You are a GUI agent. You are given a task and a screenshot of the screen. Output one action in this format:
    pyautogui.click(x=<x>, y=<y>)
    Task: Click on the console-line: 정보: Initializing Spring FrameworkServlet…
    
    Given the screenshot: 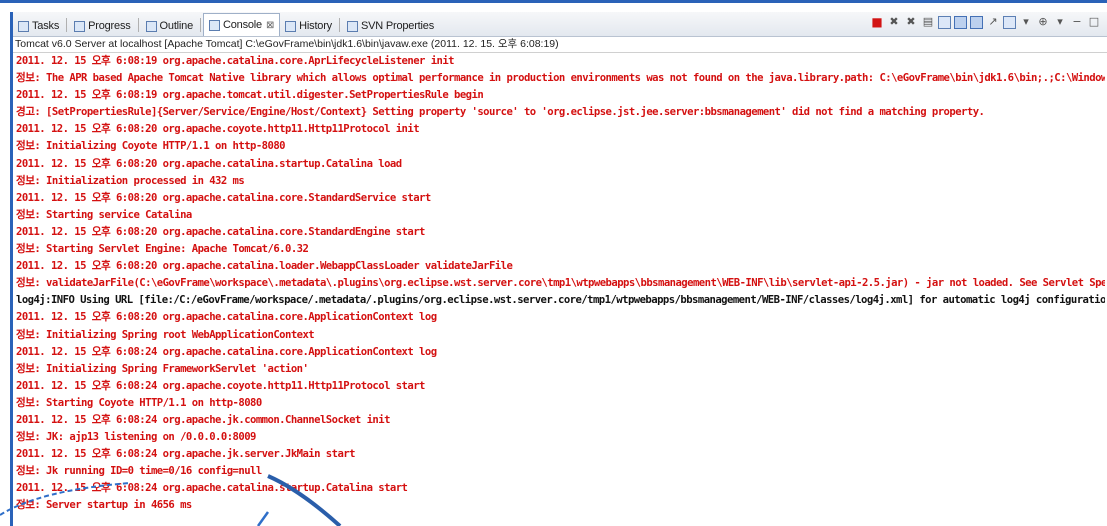 What is the action you would take?
    pyautogui.click(x=162, y=368)
    